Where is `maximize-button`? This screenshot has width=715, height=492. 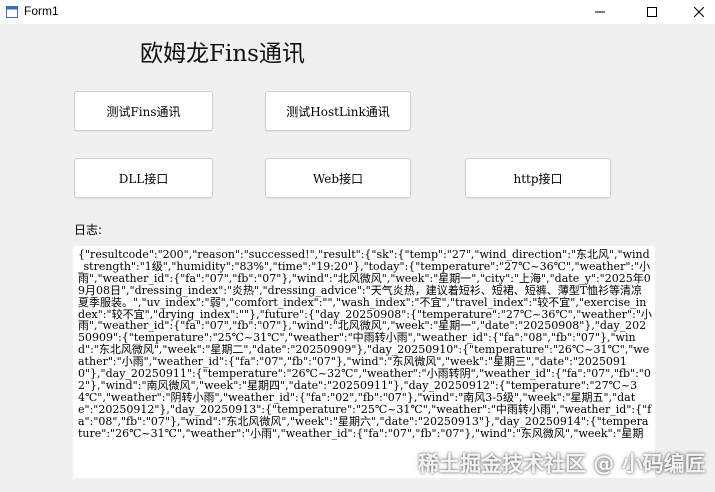
maximize-button is located at coordinates (652, 12).